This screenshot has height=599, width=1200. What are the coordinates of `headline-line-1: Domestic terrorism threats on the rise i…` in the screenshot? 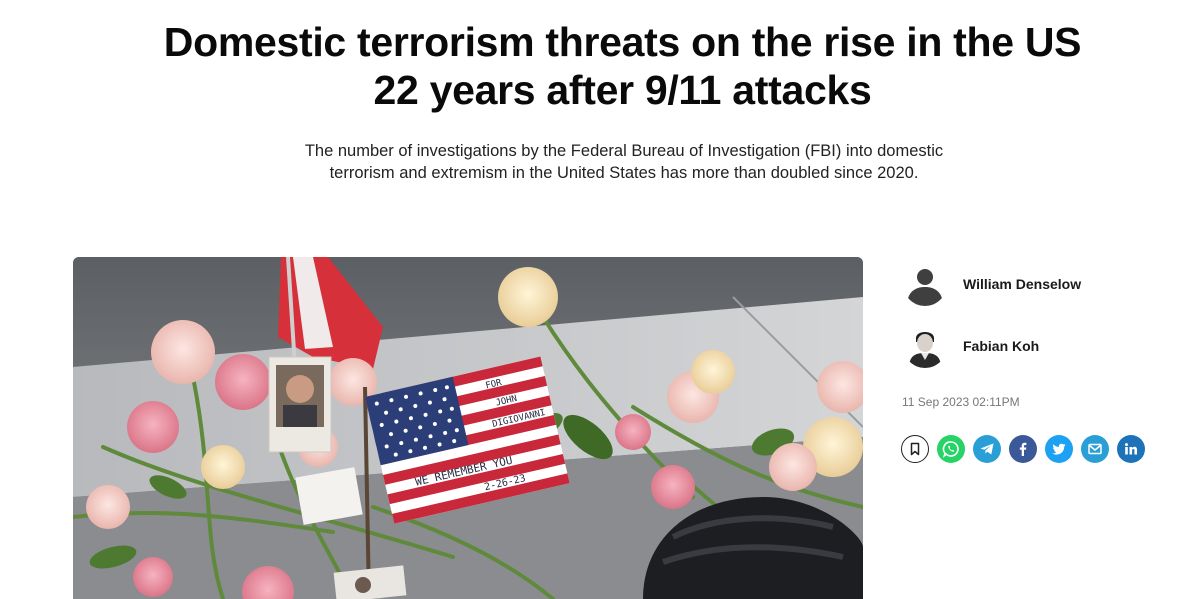 It's located at (622, 42).